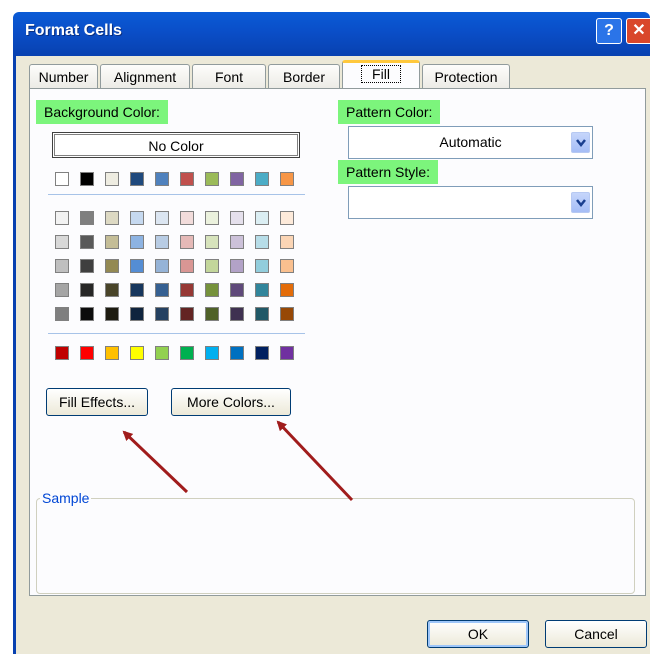 The image size is (650, 654). Describe the element at coordinates (478, 634) in the screenshot. I see `ok-button: OK` at that location.